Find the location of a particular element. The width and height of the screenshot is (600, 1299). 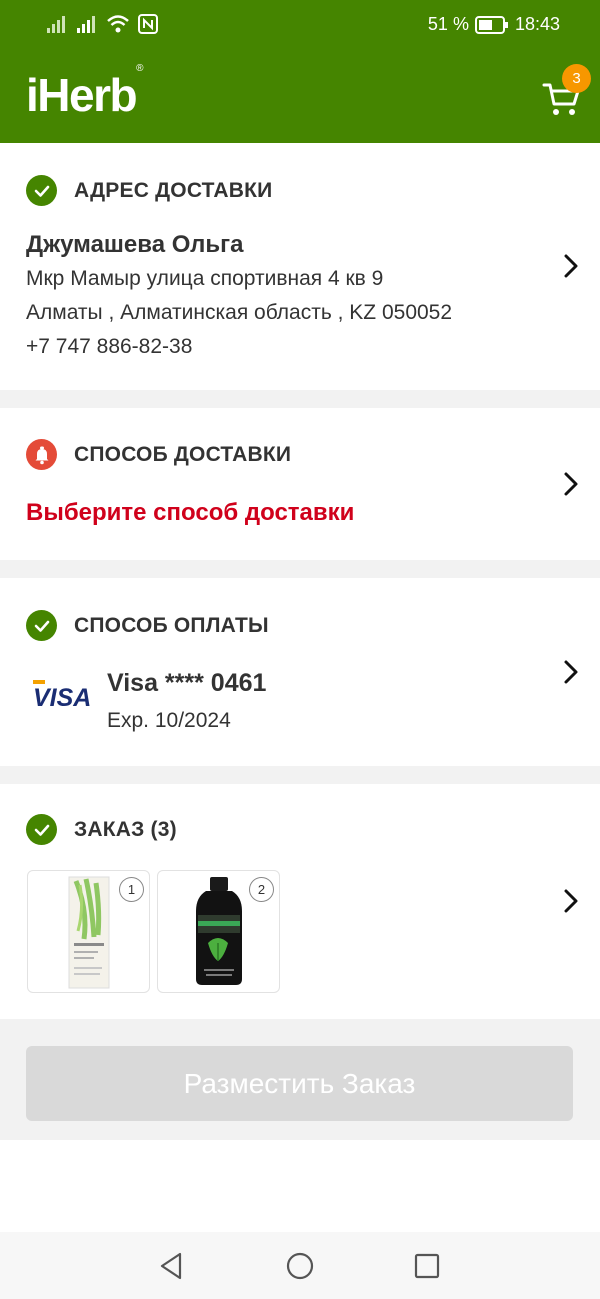

item-quantity-badge: 1 is located at coordinates (131, 889).